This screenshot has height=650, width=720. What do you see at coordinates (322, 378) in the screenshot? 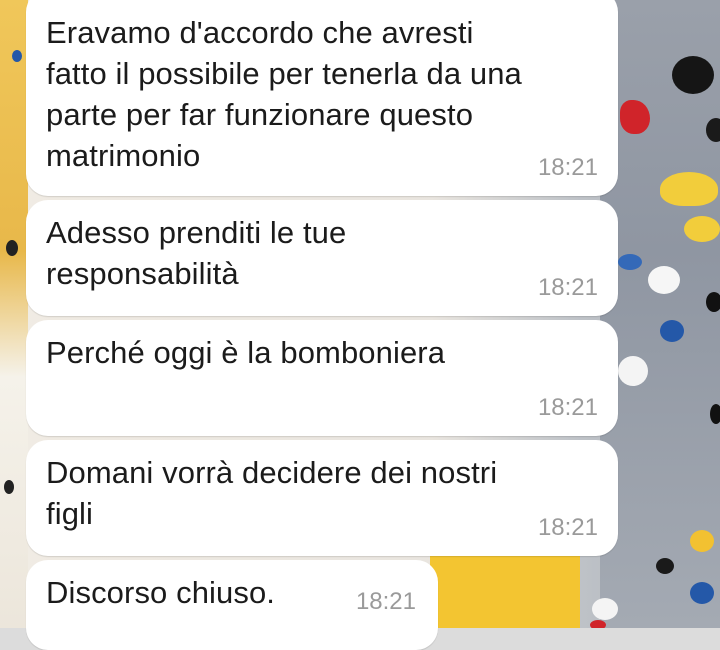
I see `message-bubble: Perché oggi è la bomboniera 18:21` at bounding box center [322, 378].